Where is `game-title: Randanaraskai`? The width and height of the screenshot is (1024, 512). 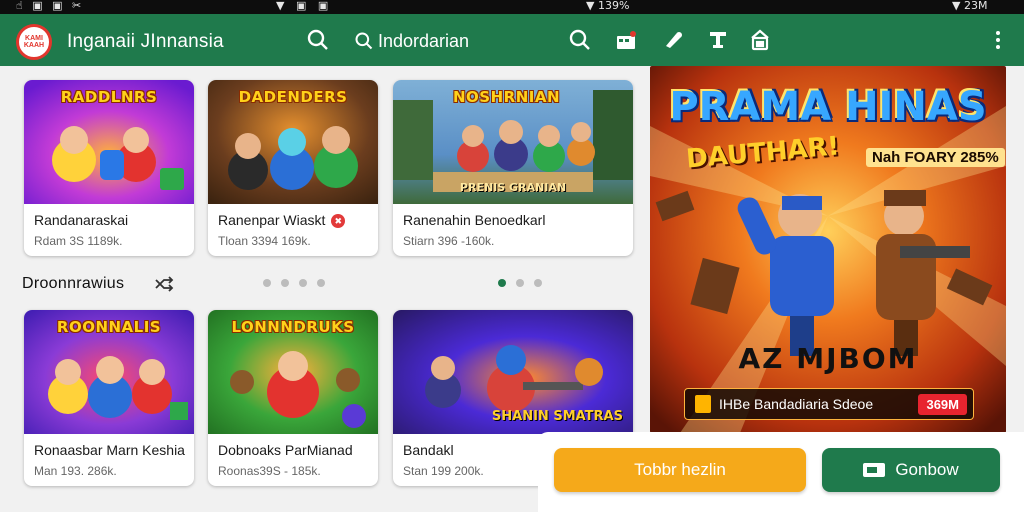
game-title: Randanaraskai is located at coordinates (81, 220).